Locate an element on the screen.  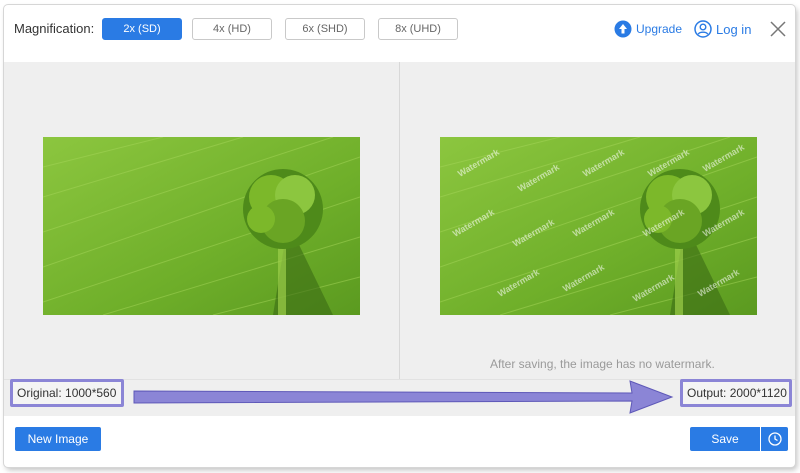
output-resolution: Output: 2000*1120 is located at coordinates (736, 393).